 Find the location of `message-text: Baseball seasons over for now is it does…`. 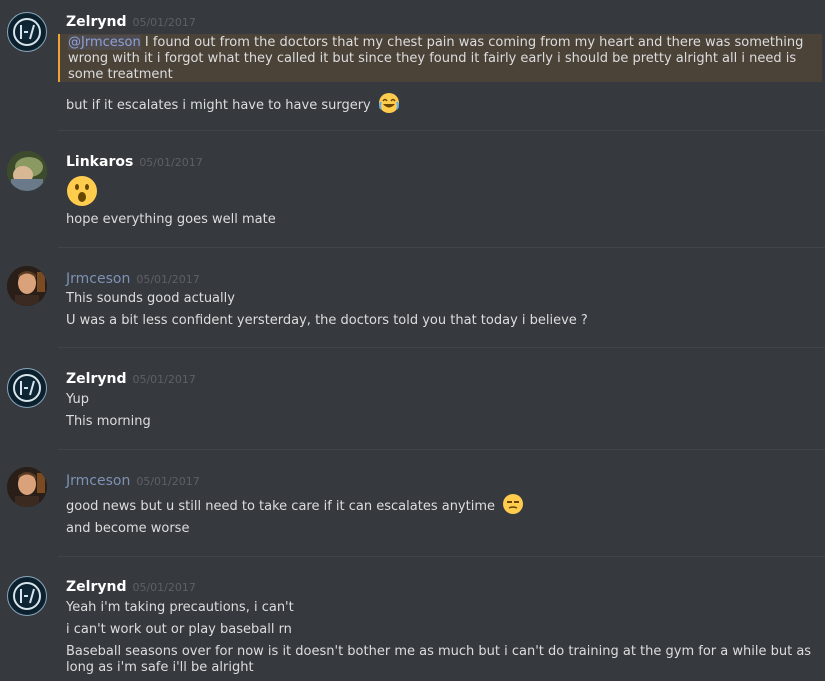

message-text: Baseball seasons over for now is it does… is located at coordinates (439, 659).